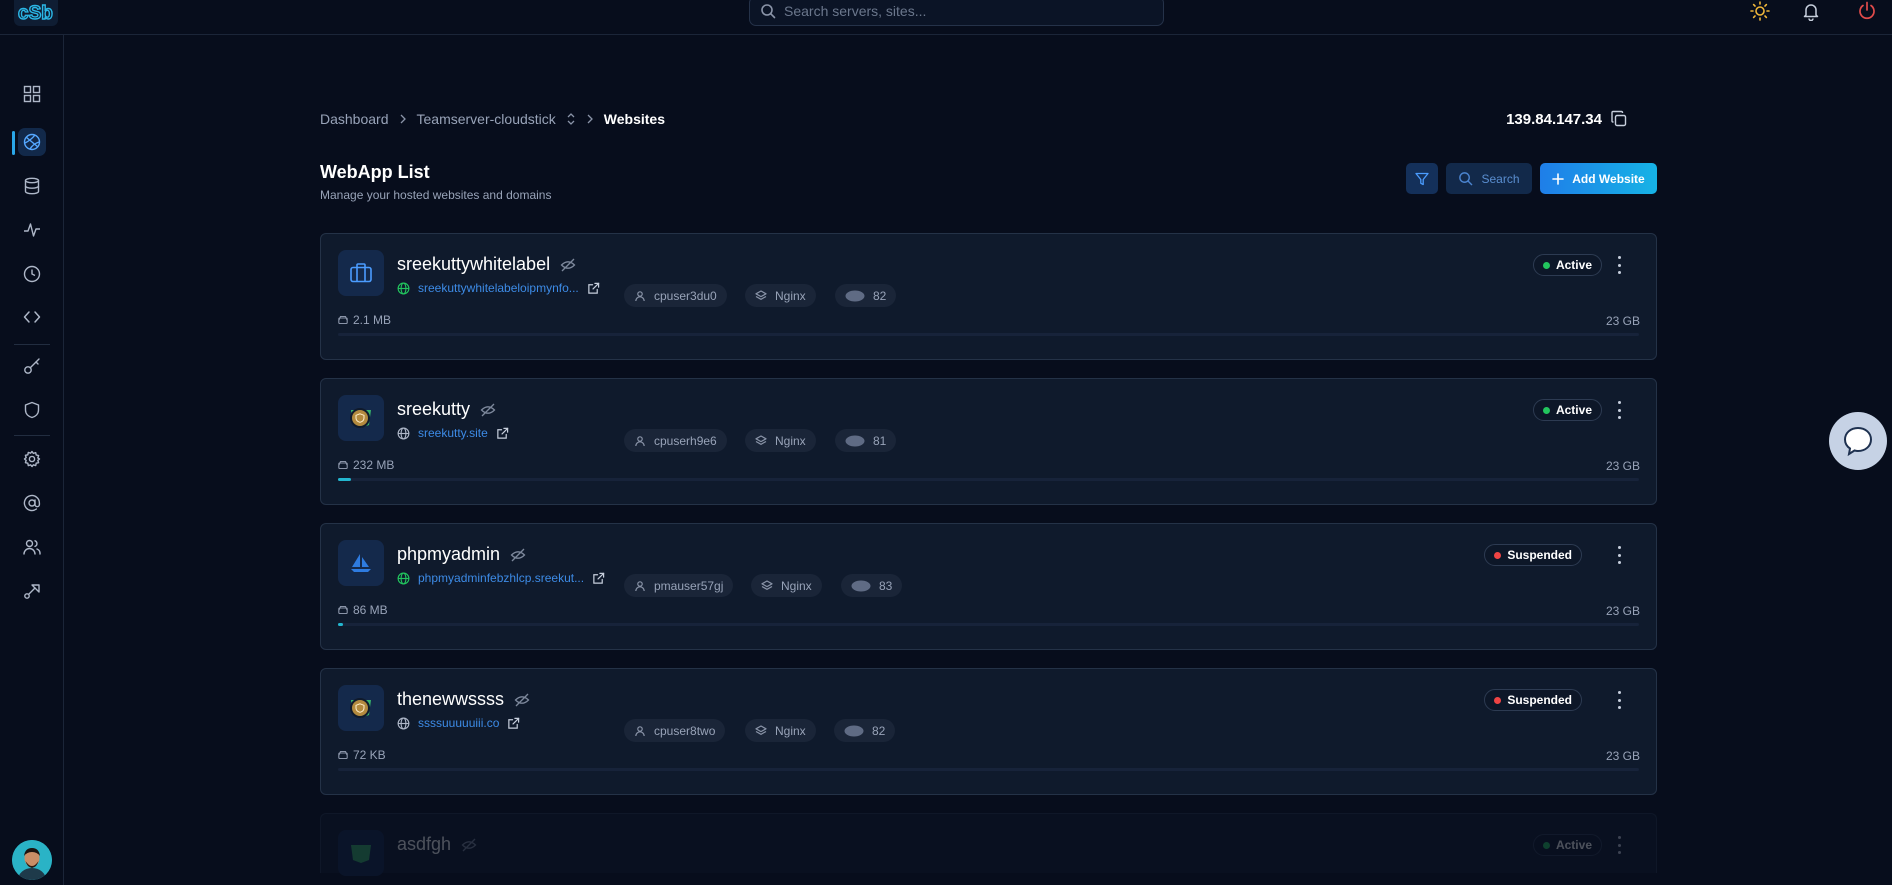 This screenshot has height=885, width=1892. Describe the element at coordinates (374, 465) in the screenshot. I see `disk-usage-text: 232 MB` at that location.